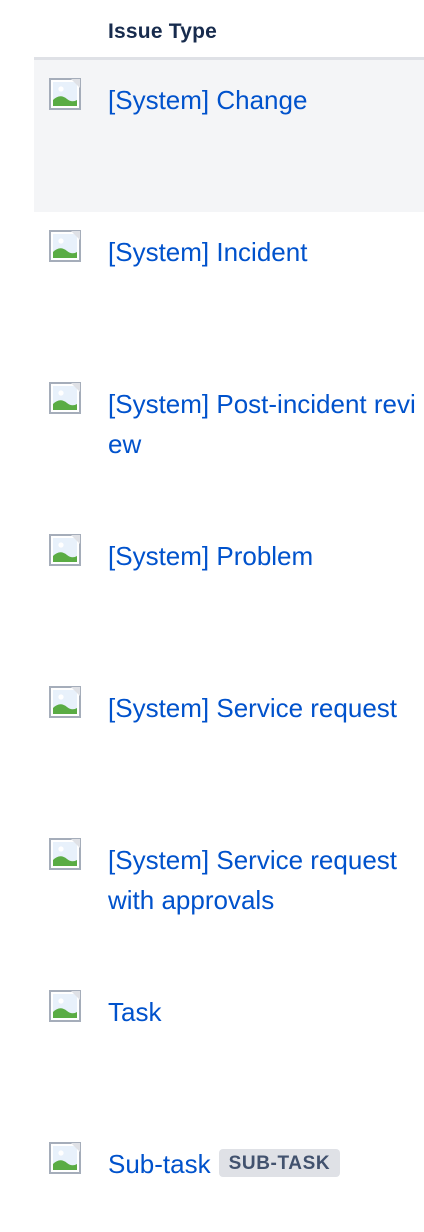  Describe the element at coordinates (252, 708) in the screenshot. I see `issue-type-label: [System] Service request` at that location.